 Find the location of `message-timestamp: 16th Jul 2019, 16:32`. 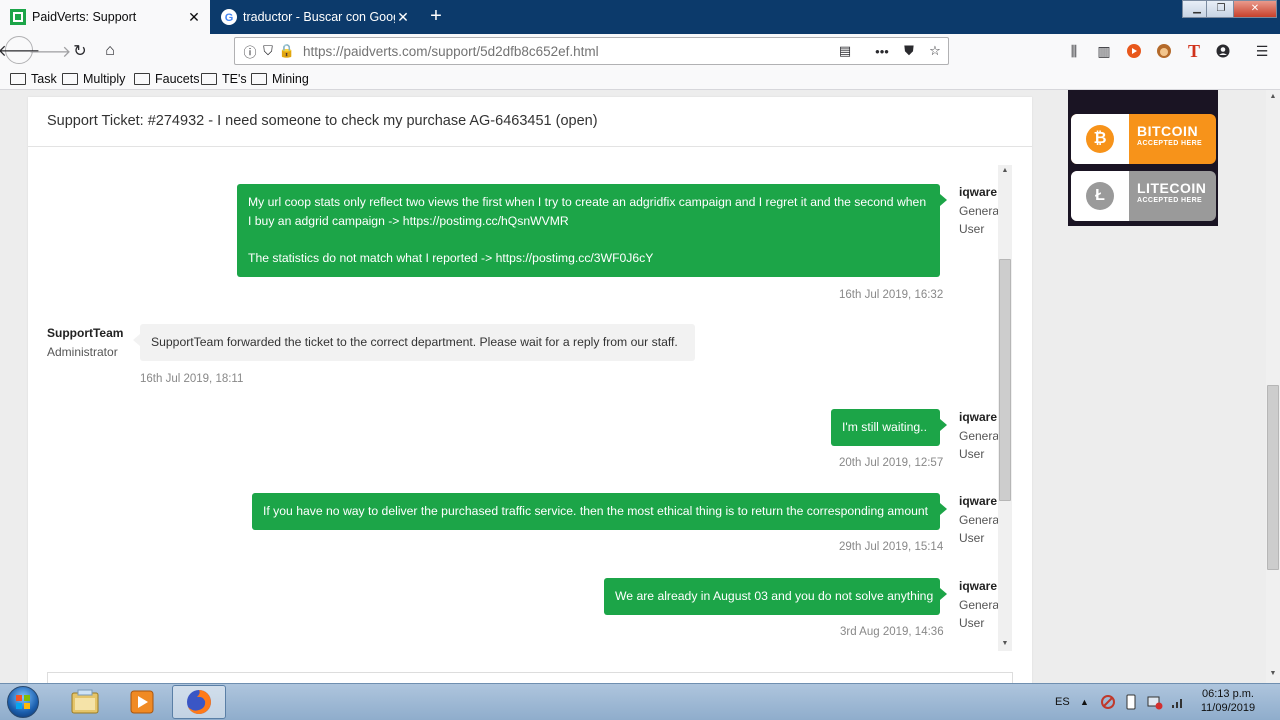

message-timestamp: 16th Jul 2019, 16:32 is located at coordinates (891, 295).